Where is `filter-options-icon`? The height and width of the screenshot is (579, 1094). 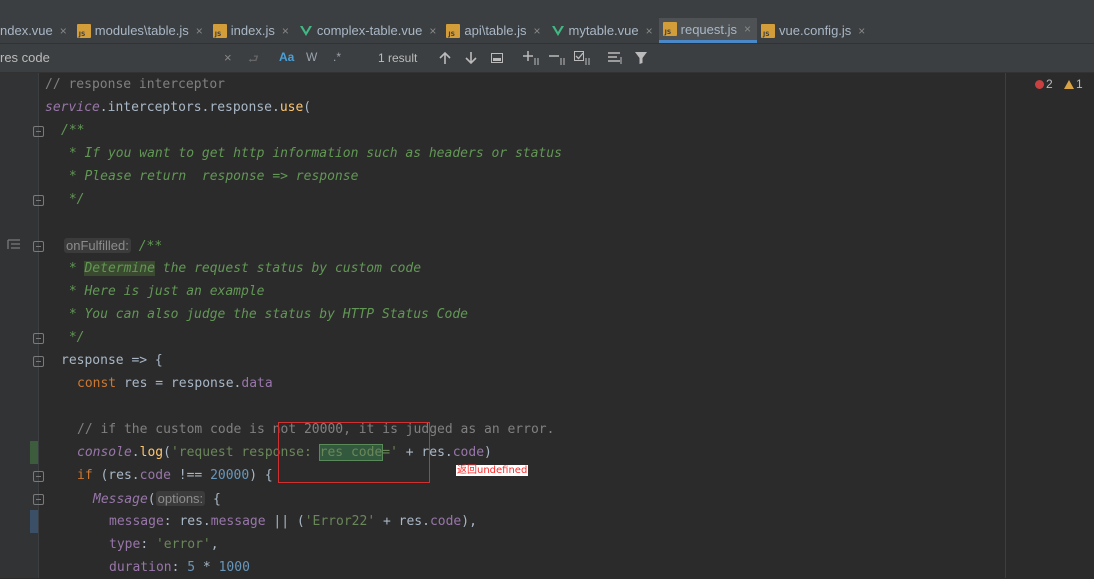 filter-options-icon is located at coordinates (615, 58).